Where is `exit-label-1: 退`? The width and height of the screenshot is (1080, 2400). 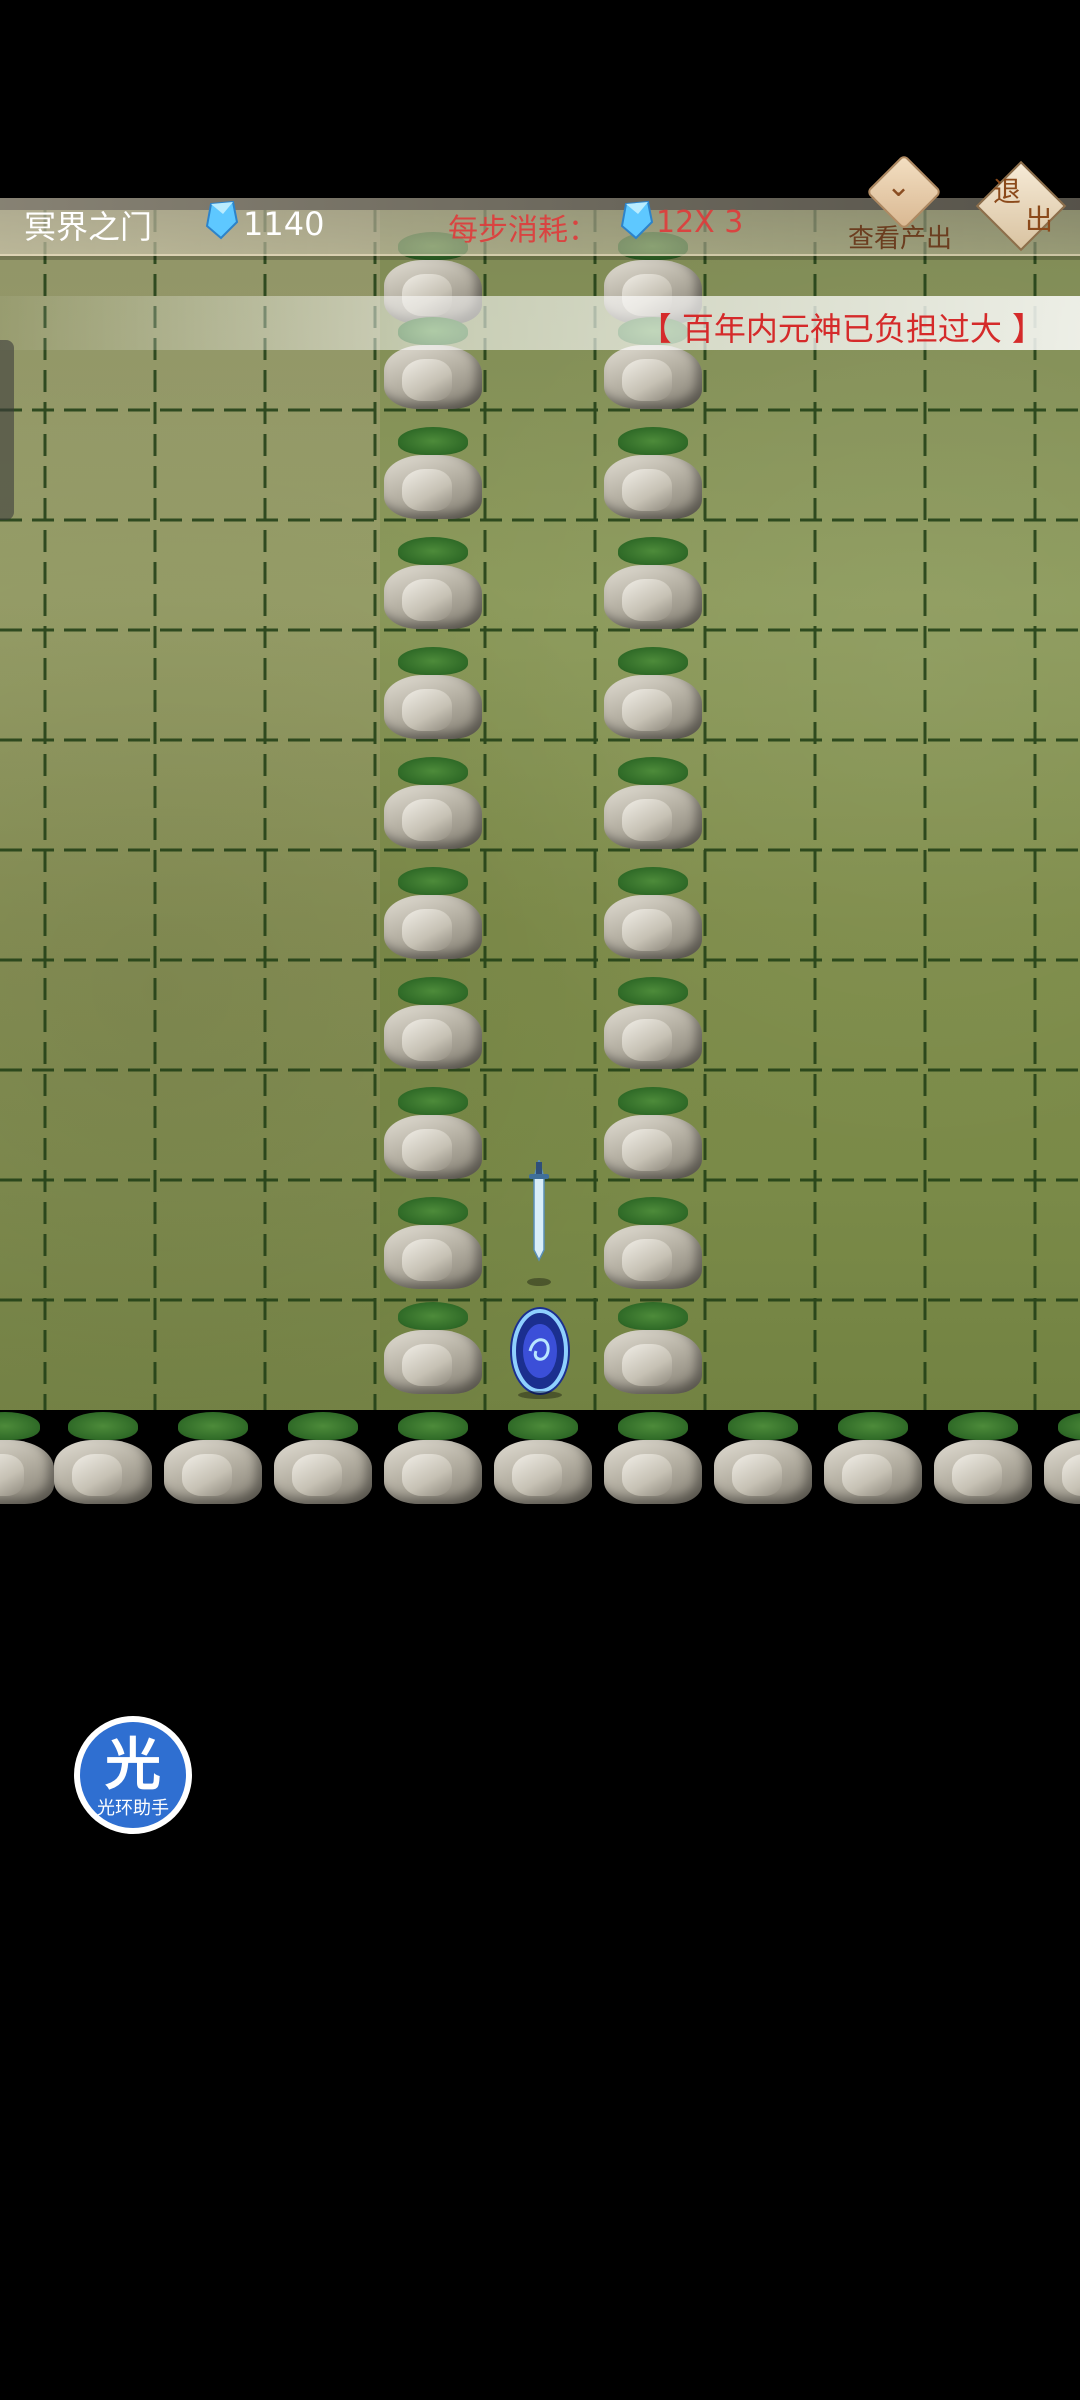 exit-label-1: 退 is located at coordinates (1007, 191).